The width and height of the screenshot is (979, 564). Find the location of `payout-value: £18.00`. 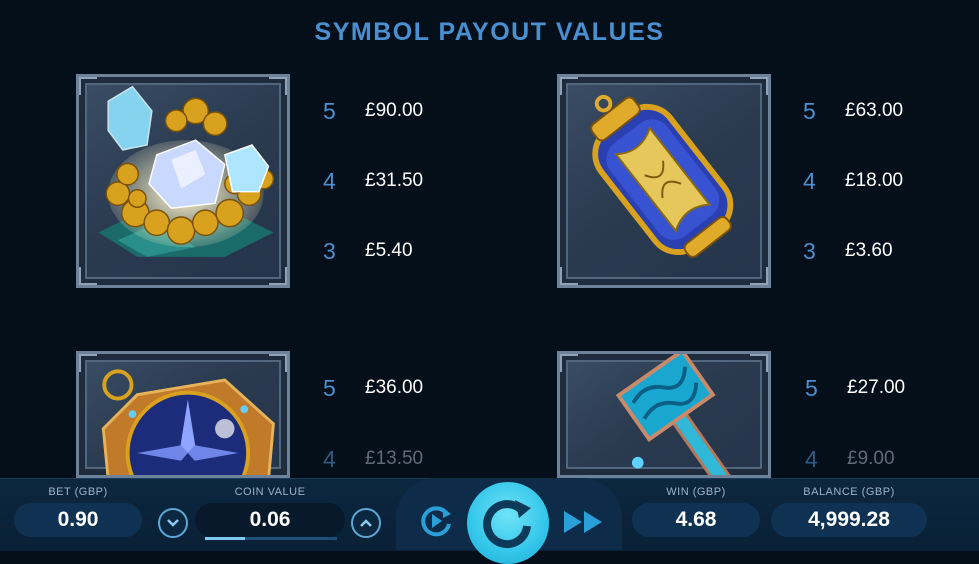

payout-value: £18.00 is located at coordinates (874, 180).